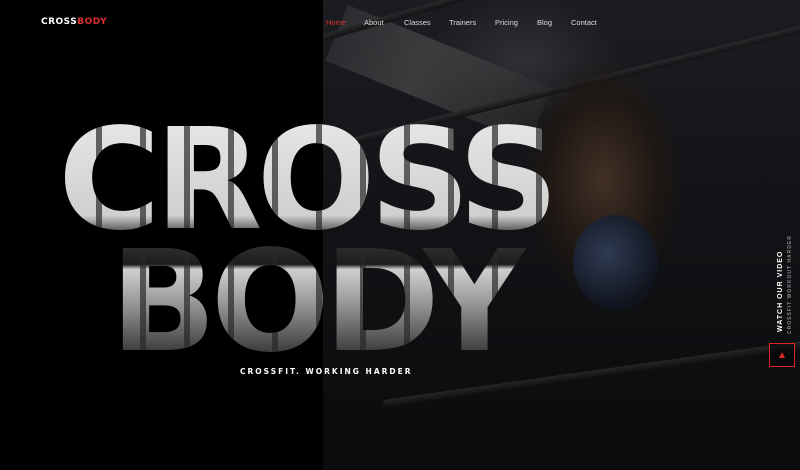  I want to click on nav-item-about: About, so click(374, 22).